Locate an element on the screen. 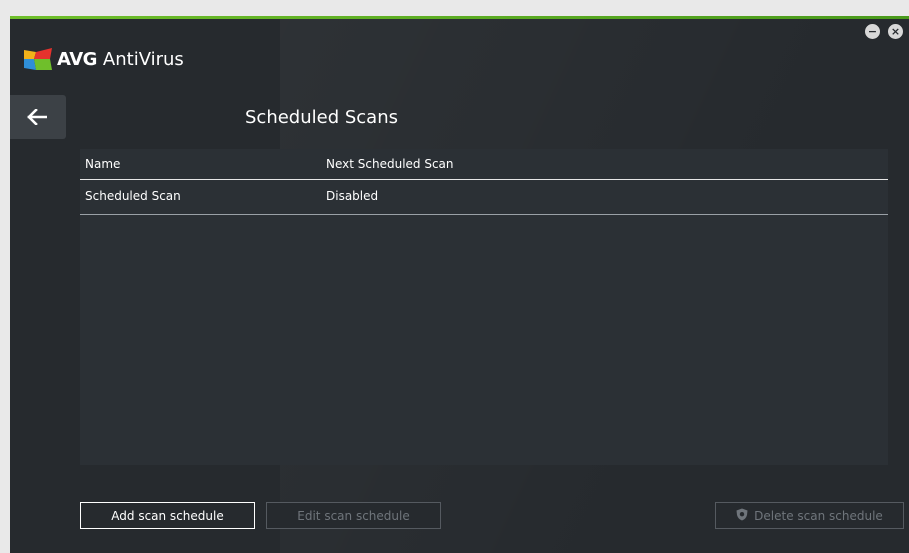  arrow-left-icon is located at coordinates (37, 117).